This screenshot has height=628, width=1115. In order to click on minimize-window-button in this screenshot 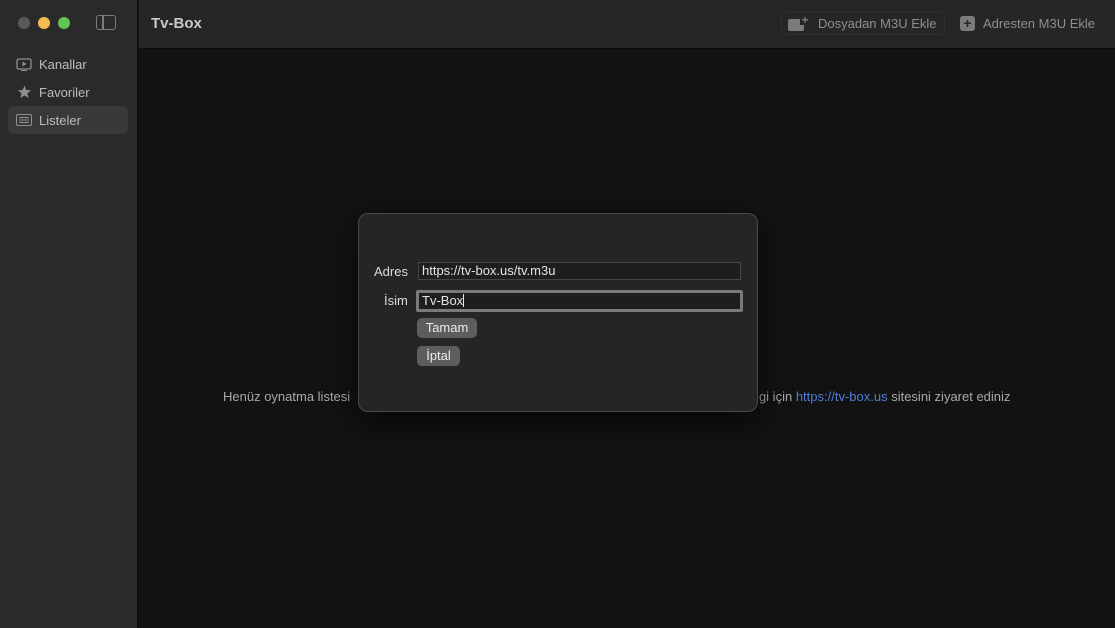, I will do `click(44, 23)`.